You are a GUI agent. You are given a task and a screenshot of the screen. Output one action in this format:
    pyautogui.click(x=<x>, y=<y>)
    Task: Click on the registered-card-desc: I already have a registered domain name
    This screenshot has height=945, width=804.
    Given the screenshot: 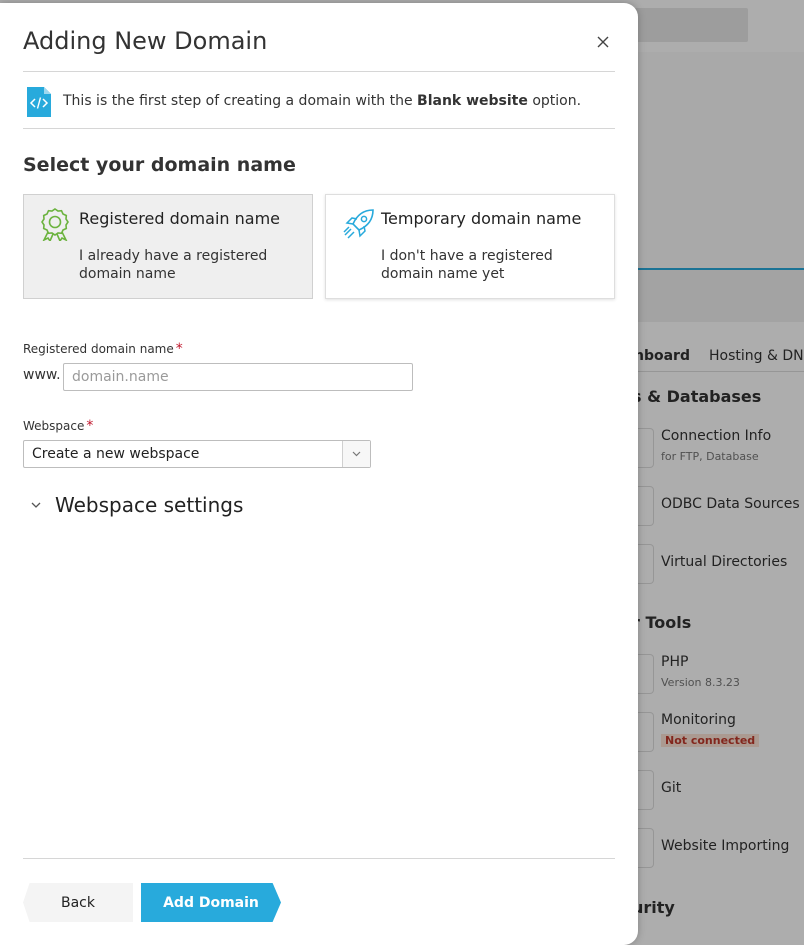 What is the action you would take?
    pyautogui.click(x=173, y=265)
    